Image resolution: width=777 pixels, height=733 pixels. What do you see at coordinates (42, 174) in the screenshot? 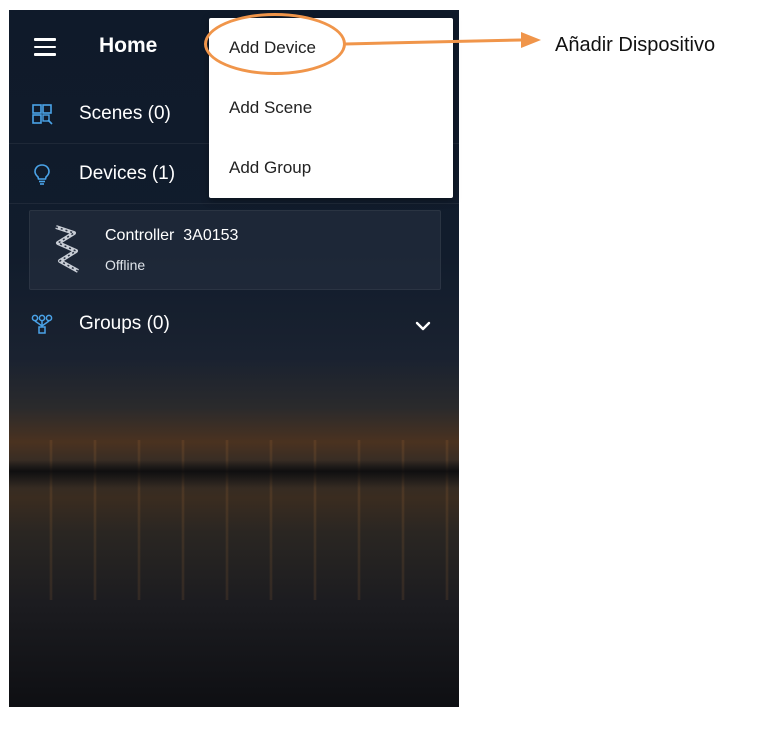
I see `lightbulb-icon` at bounding box center [42, 174].